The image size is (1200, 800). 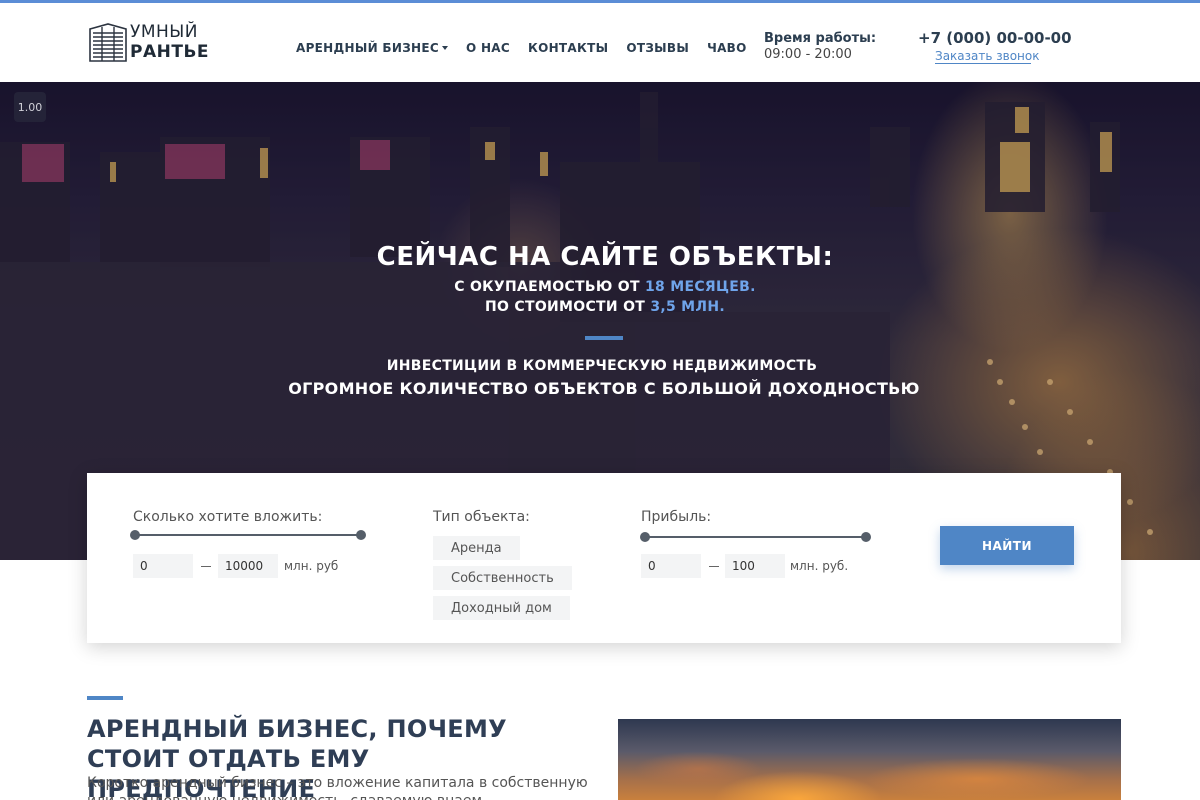 I want to click on contact-block: +7 (000) 00-00-00 Заказать звонок, so click(x=995, y=46).